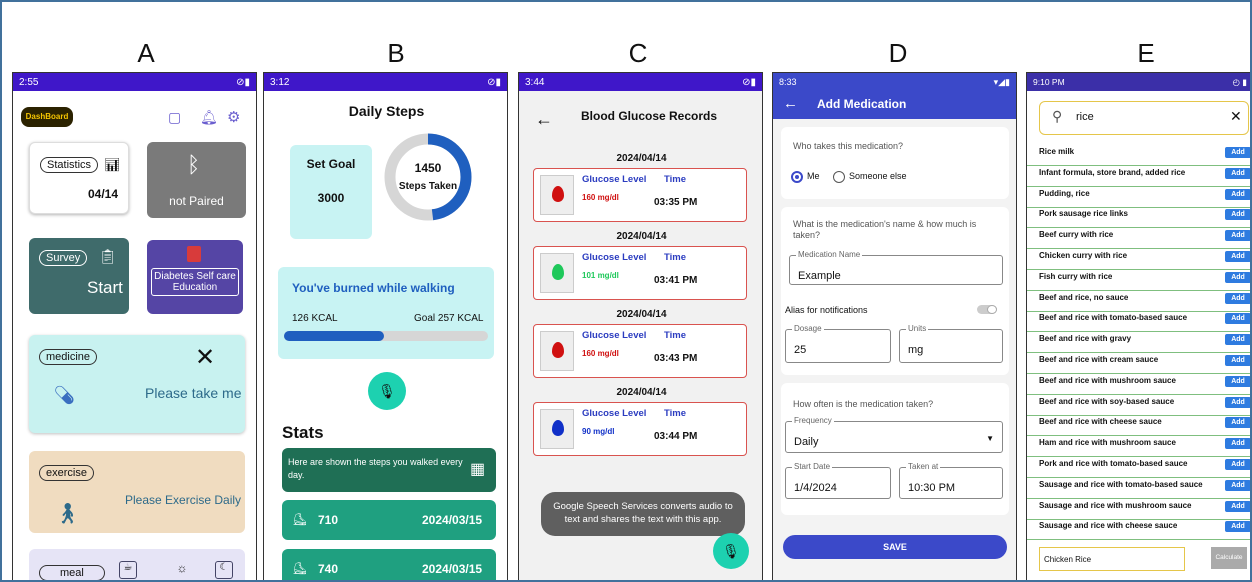 This screenshot has height=582, width=1252. I want to click on glucose-time: 03:41 PM, so click(676, 280).